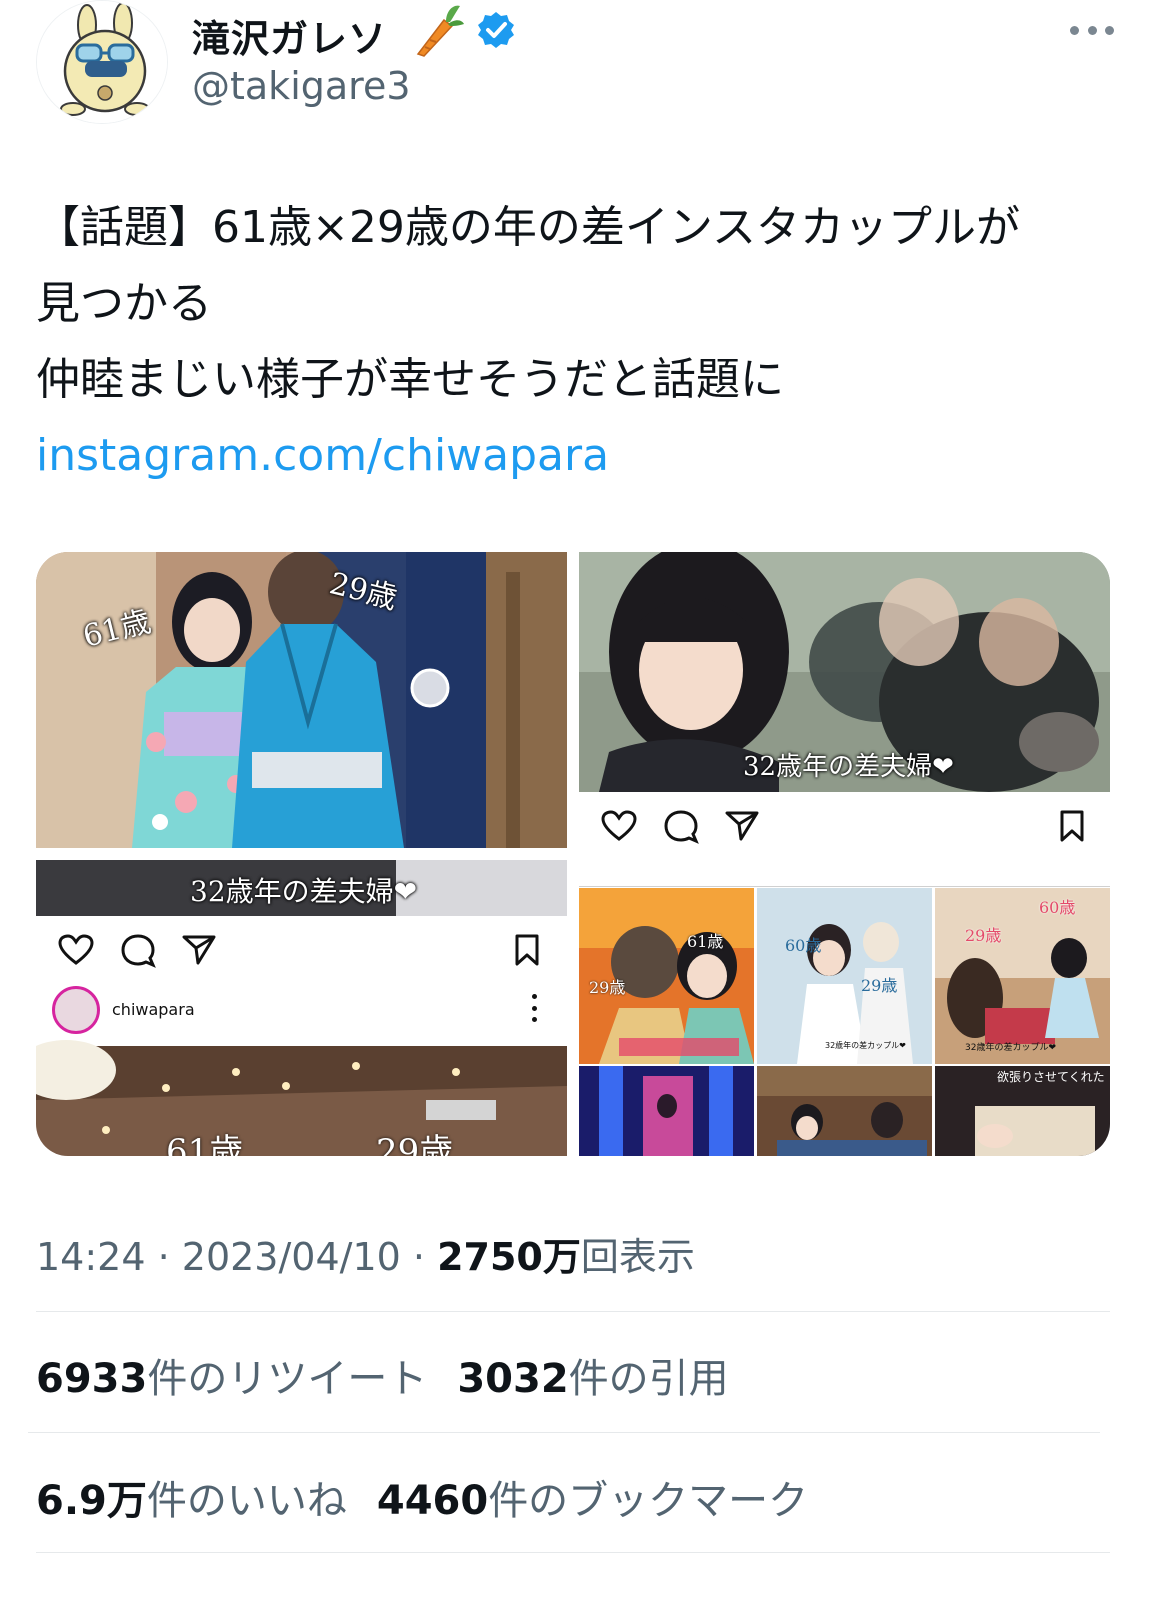  What do you see at coordinates (415, 1144) in the screenshot?
I see `photo-label-29: 29歳` at bounding box center [415, 1144].